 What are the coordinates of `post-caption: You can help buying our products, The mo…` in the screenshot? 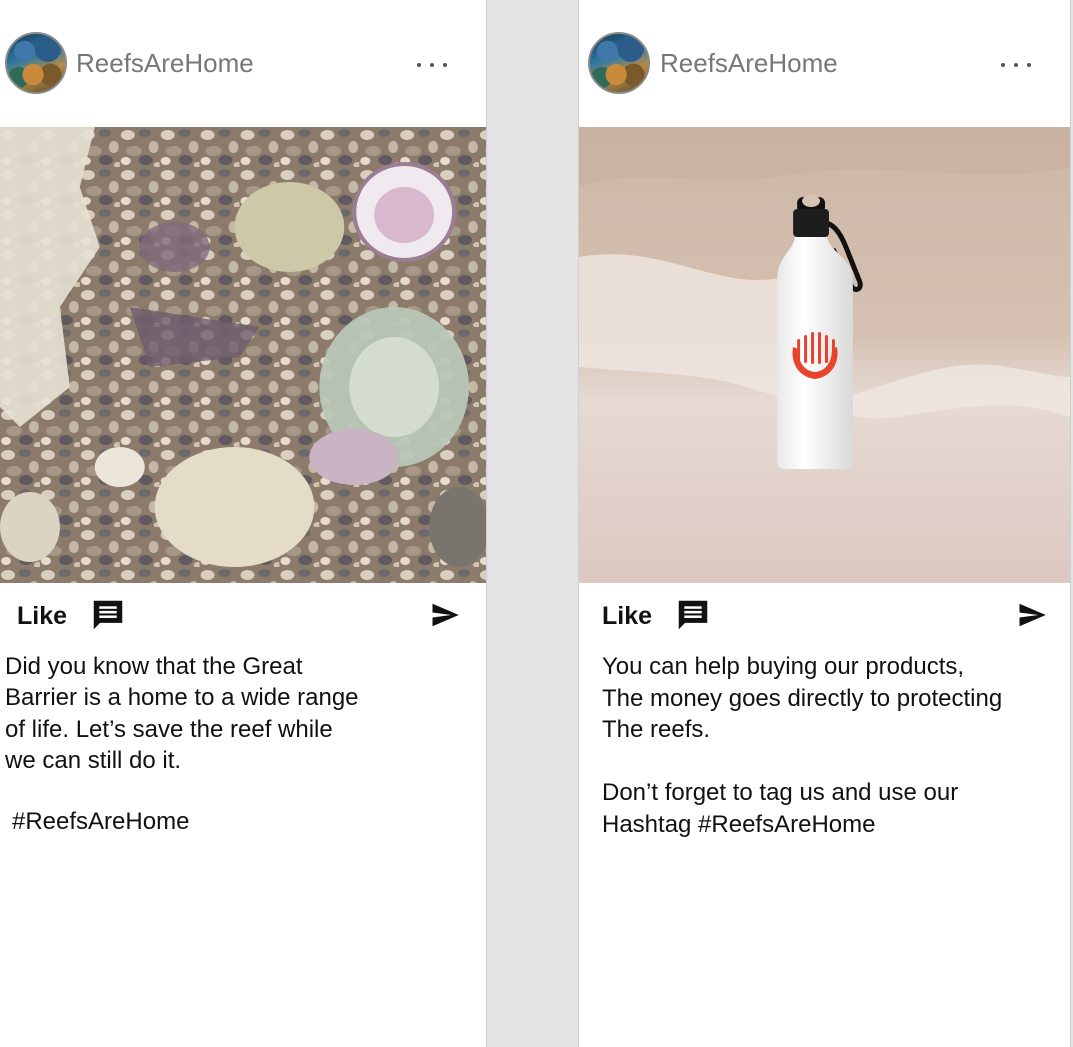 It's located at (802, 745).